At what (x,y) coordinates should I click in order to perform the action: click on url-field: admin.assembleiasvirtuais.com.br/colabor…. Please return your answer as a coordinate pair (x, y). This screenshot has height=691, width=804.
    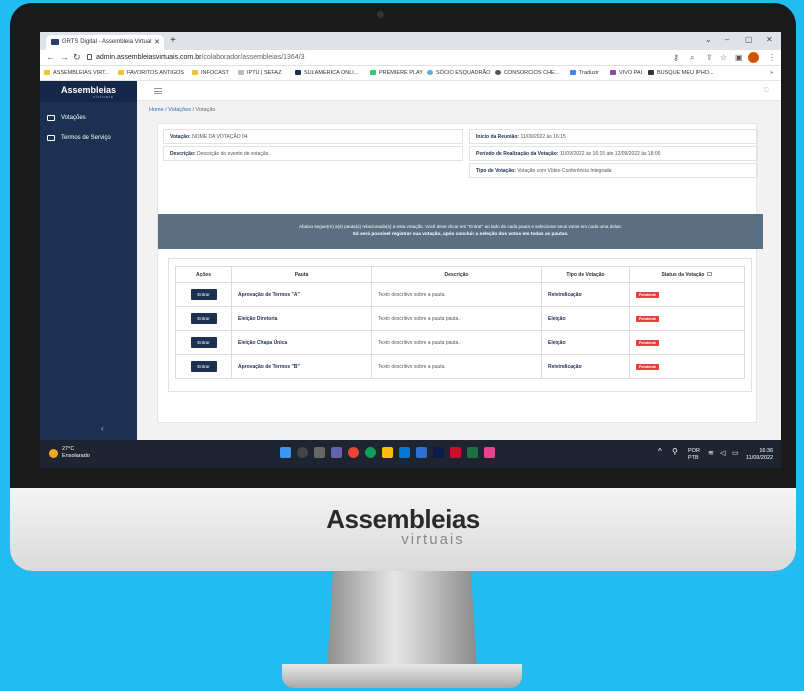
    Looking at the image, I should click on (200, 57).